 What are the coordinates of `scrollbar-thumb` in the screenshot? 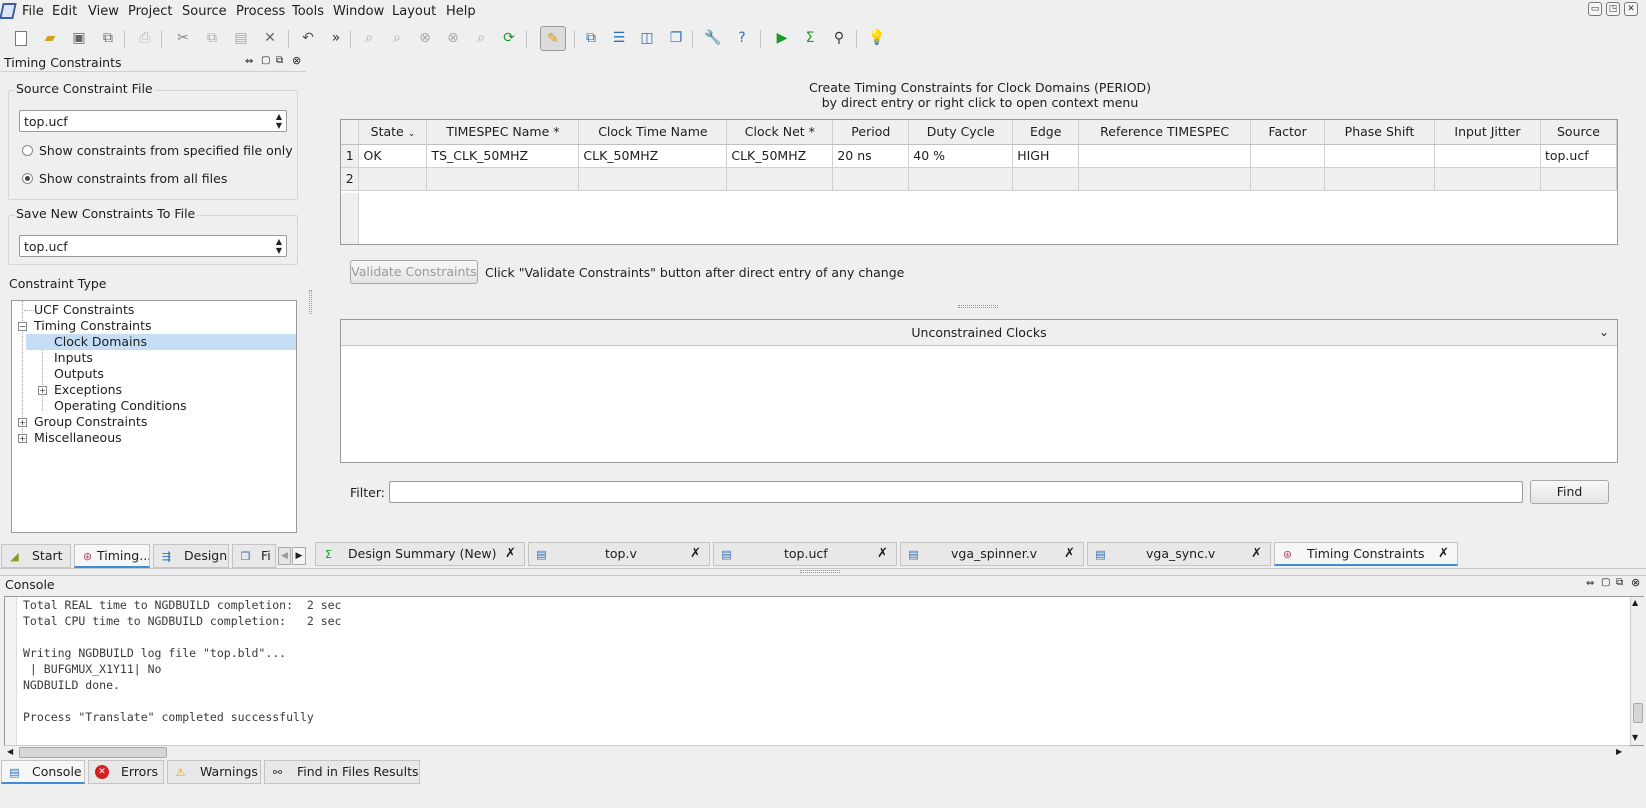 It's located at (1638, 713).